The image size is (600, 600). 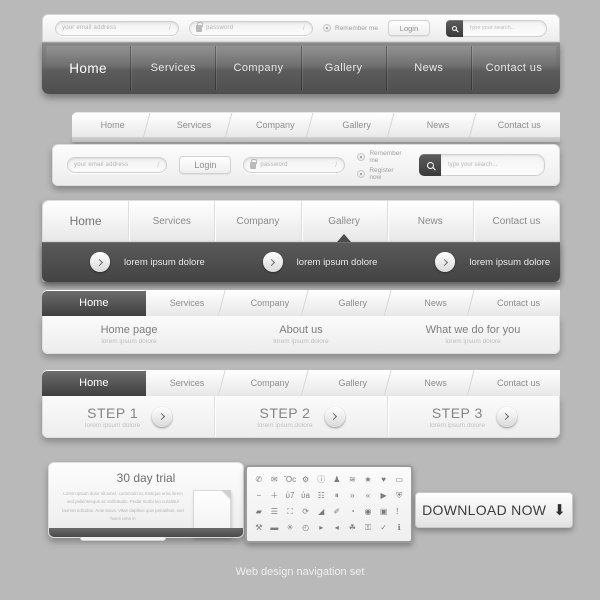 I want to click on minus-icon: −, so click(x=259, y=496).